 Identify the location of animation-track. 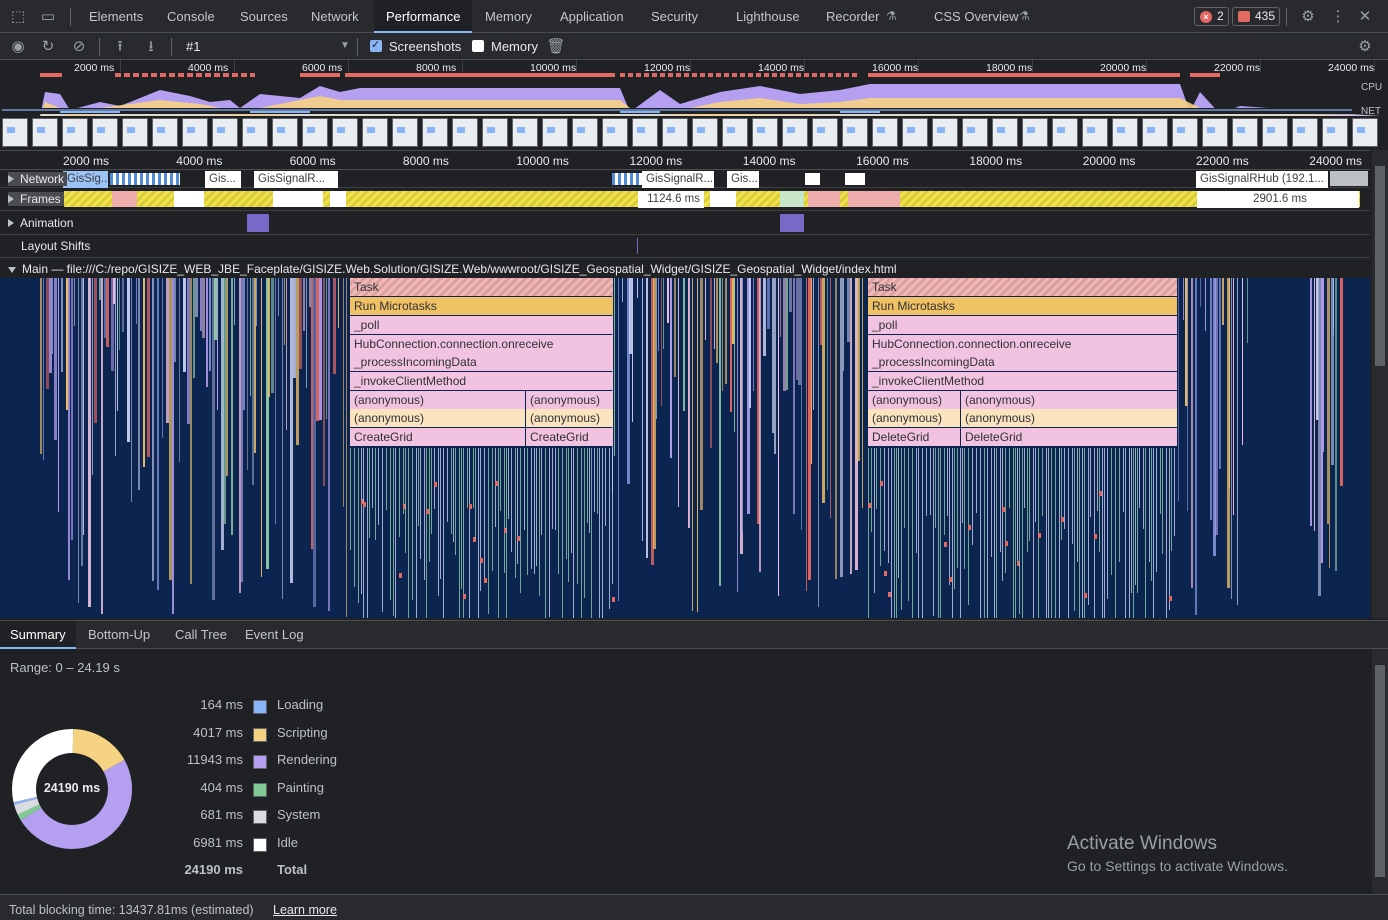
(685, 222).